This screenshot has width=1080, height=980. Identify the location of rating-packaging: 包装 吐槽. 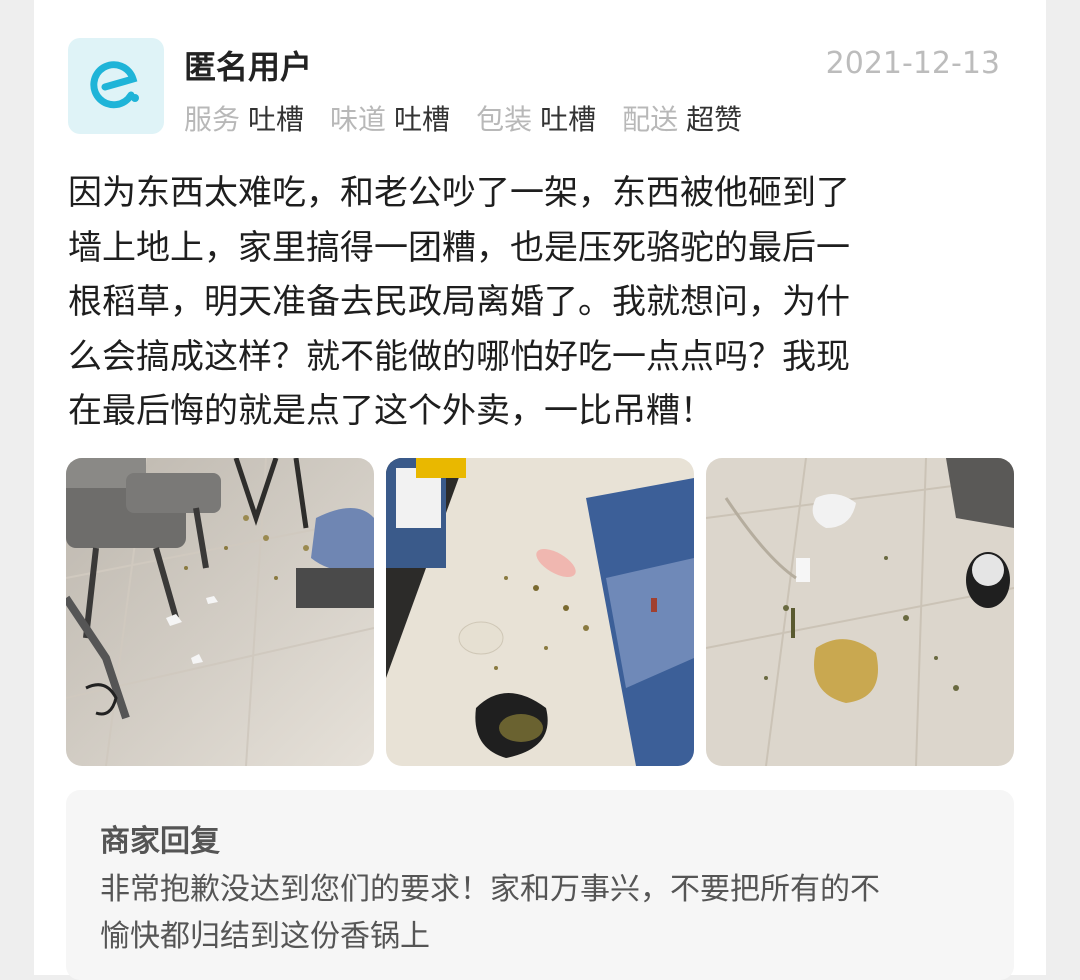
(536, 118).